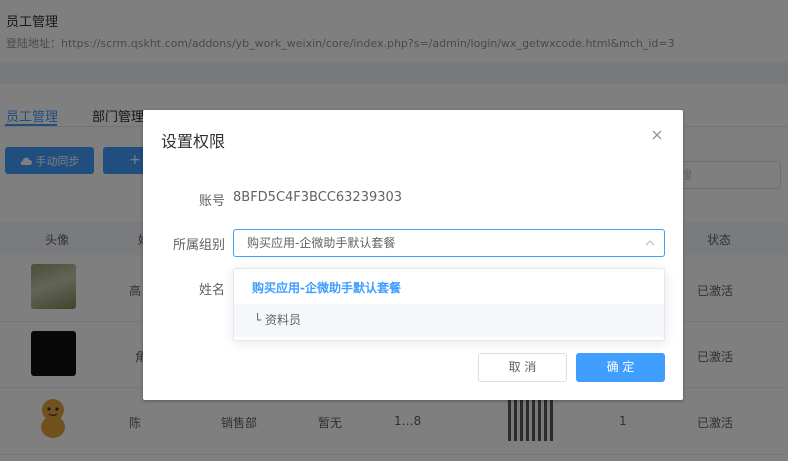  Describe the element at coordinates (522, 367) in the screenshot. I see `cancel-button: 取 消` at that location.